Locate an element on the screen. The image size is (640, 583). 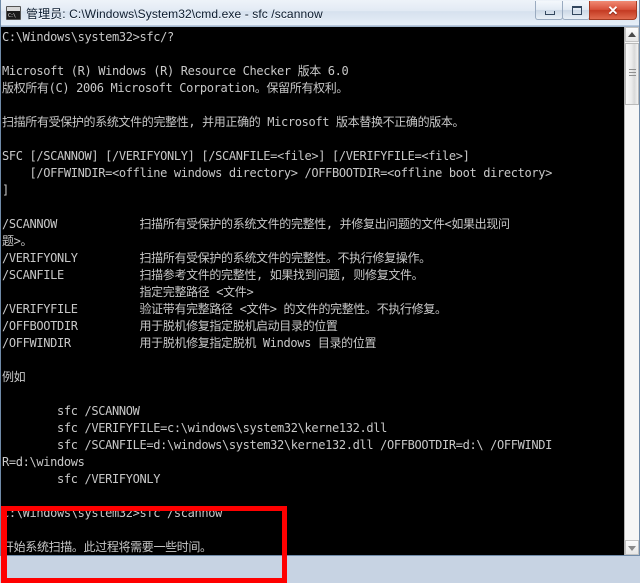
chevron-up-icon is located at coordinates (632, 34).